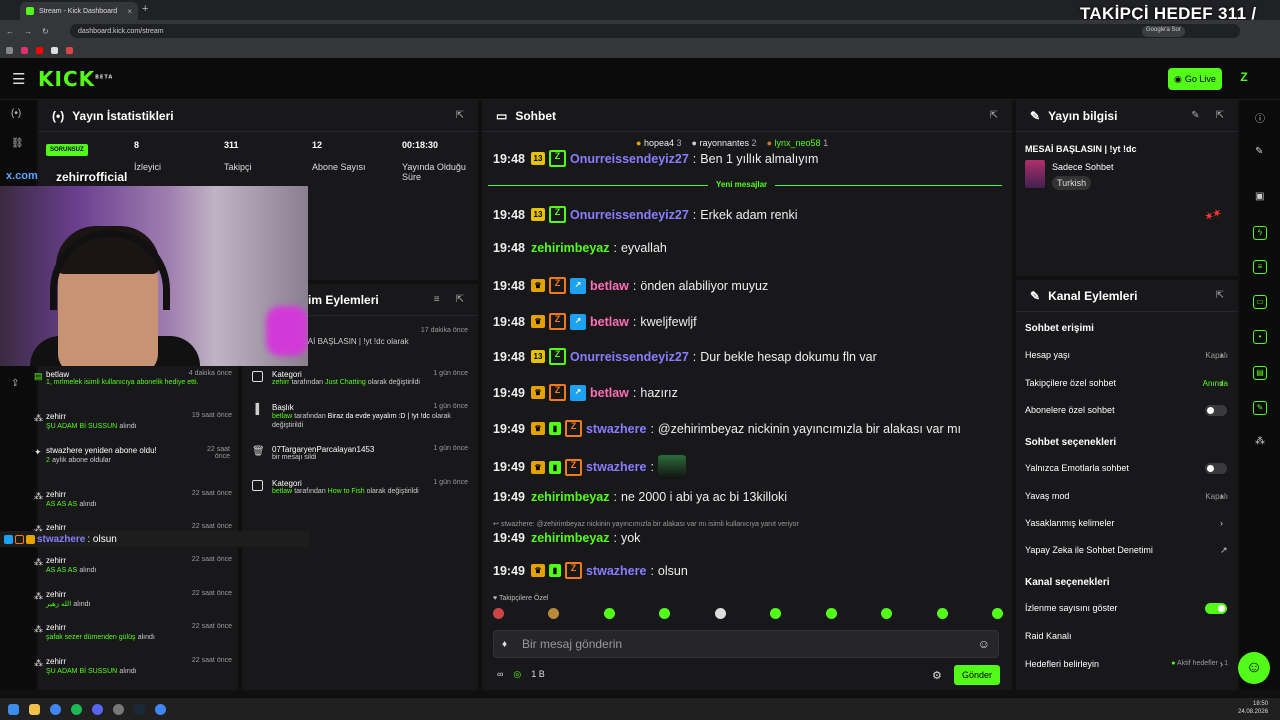 The image size is (1280, 720). What do you see at coordinates (500, 674) in the screenshot?
I see `link-icon: ∞` at bounding box center [500, 674].